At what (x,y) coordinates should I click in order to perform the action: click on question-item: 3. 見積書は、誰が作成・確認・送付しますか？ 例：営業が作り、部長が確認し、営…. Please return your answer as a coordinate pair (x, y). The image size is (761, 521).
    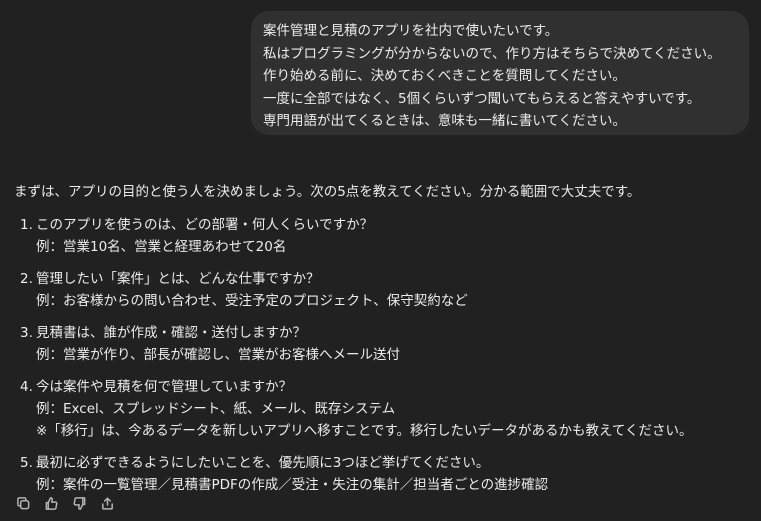
    Looking at the image, I should click on (381, 344).